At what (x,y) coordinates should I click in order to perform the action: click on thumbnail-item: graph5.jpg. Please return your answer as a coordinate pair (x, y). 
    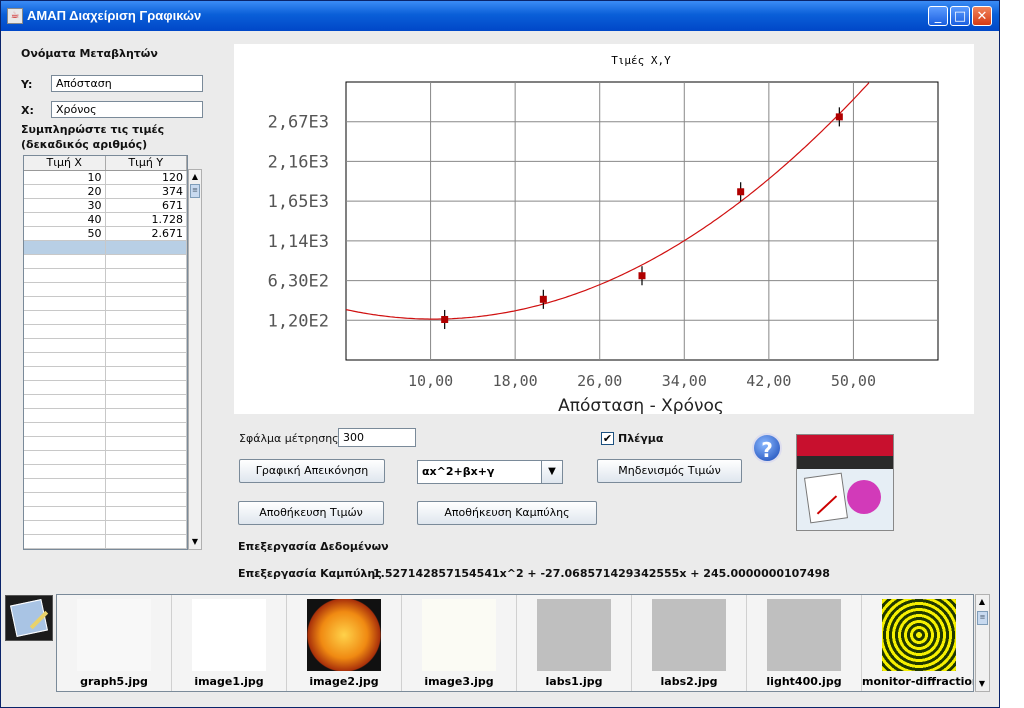
    Looking at the image, I should click on (114, 643).